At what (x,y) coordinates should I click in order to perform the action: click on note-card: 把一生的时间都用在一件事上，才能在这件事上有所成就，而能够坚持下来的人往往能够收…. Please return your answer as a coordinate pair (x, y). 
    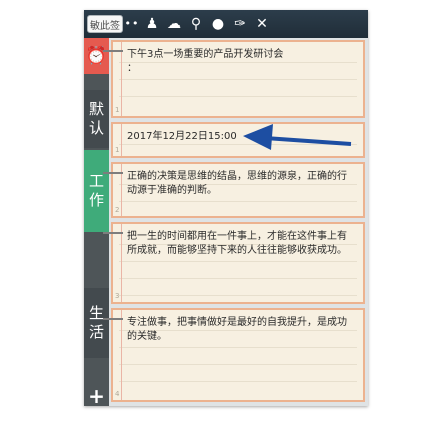
    Looking at the image, I should click on (234, 263).